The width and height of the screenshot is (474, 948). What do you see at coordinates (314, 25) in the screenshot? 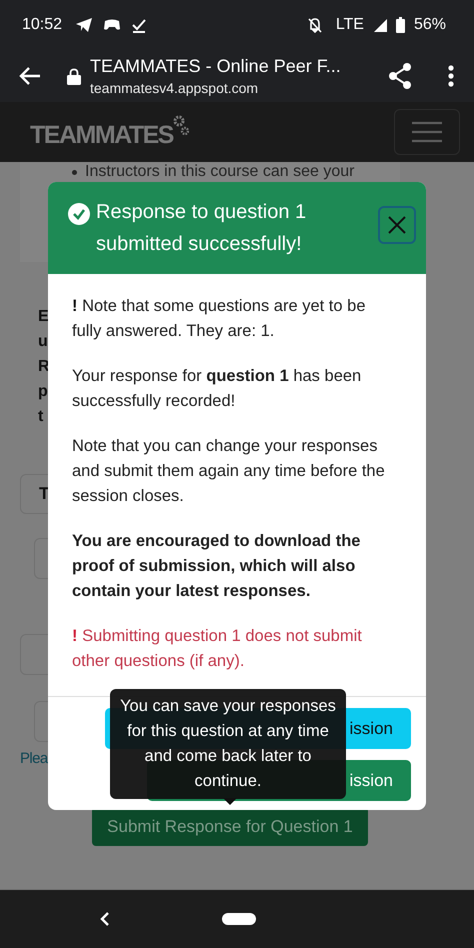
I see `bell-off-icon` at bounding box center [314, 25].